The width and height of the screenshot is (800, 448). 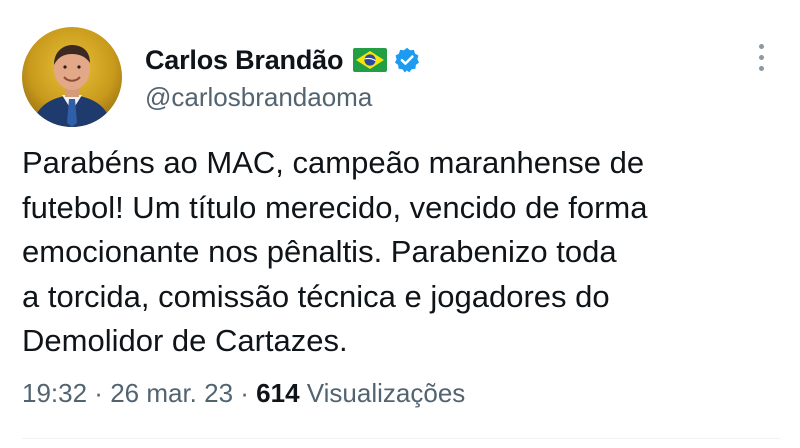 I want to click on views-count: 614, so click(x=277, y=393).